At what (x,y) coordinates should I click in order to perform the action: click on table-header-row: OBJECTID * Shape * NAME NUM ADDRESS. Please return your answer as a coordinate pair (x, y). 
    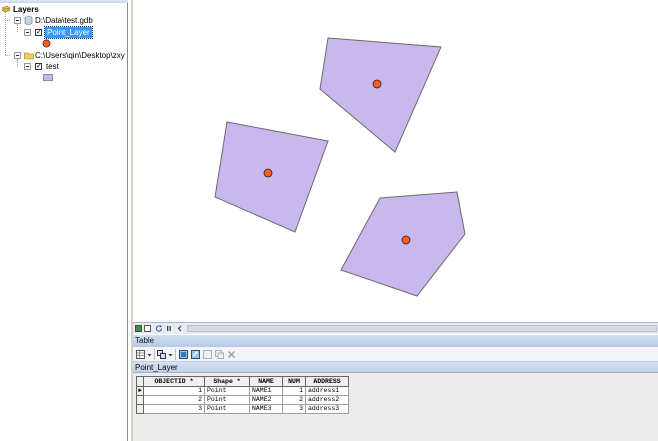
    Looking at the image, I should click on (242, 381).